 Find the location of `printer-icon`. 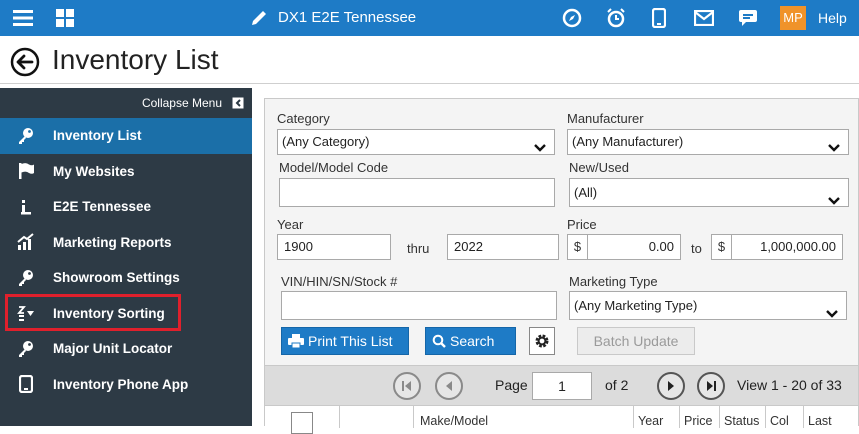

printer-icon is located at coordinates (296, 341).